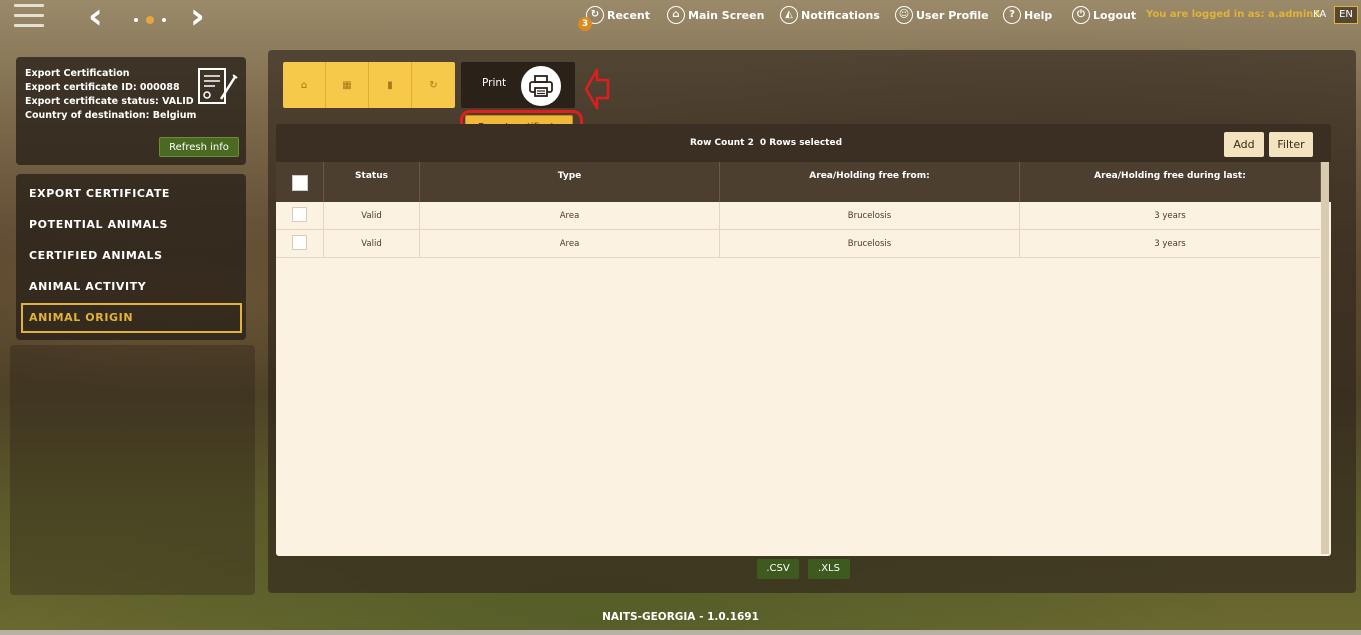 This screenshot has width=1361, height=635. I want to click on help-icon: ?, so click(1012, 15).